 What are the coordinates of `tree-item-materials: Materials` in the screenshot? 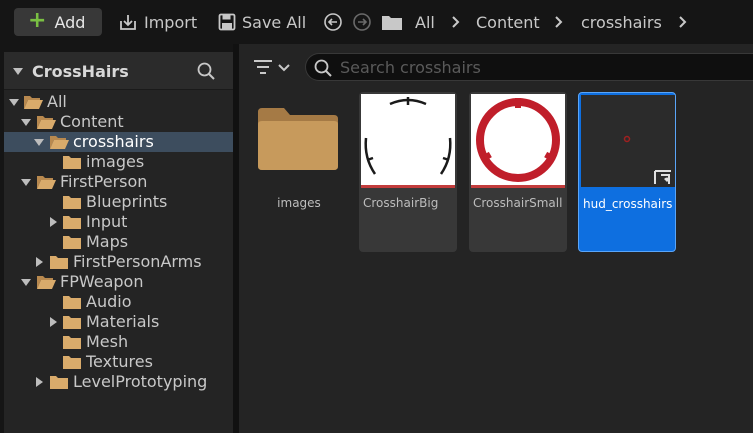 It's located at (118, 322).